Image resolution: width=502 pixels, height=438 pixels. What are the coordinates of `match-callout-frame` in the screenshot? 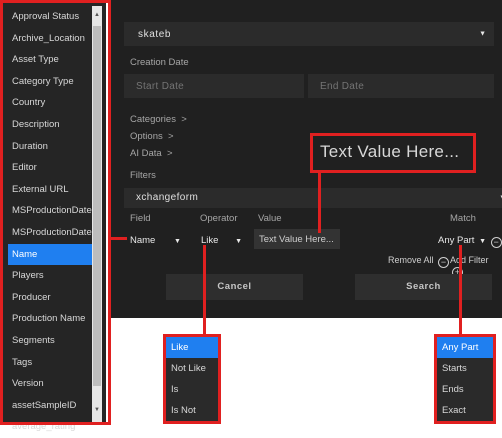 It's located at (465, 379).